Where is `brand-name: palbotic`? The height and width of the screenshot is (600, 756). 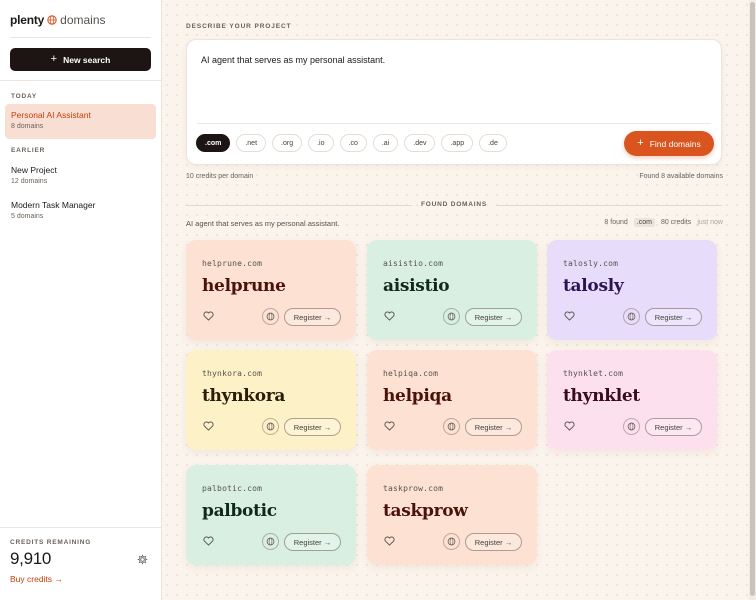 brand-name: palbotic is located at coordinates (239, 511).